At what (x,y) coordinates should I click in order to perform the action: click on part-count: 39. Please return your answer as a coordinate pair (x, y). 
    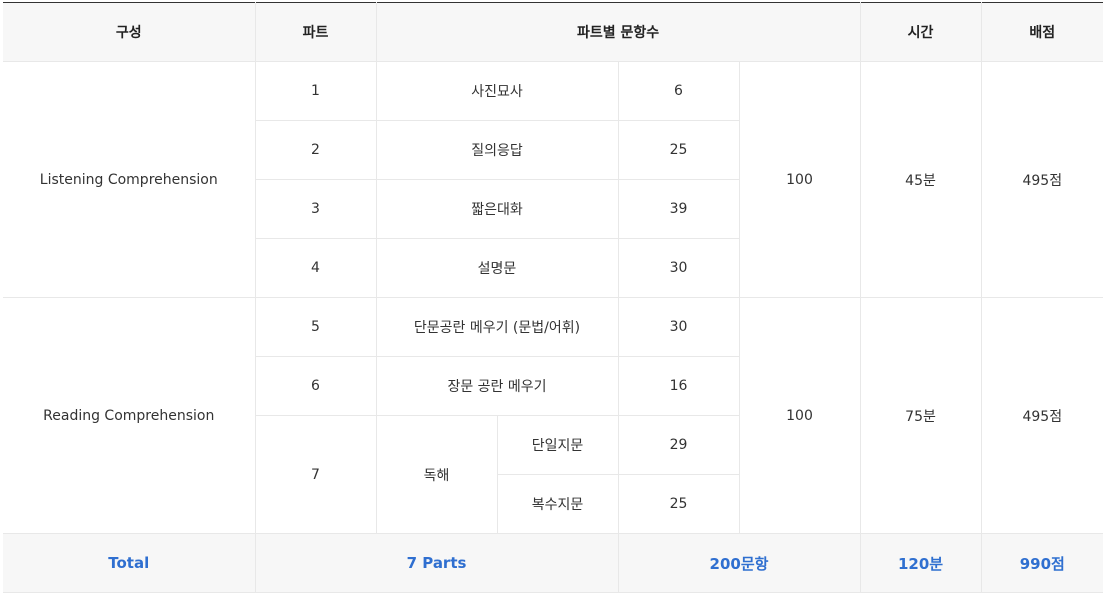
    Looking at the image, I should click on (678, 209).